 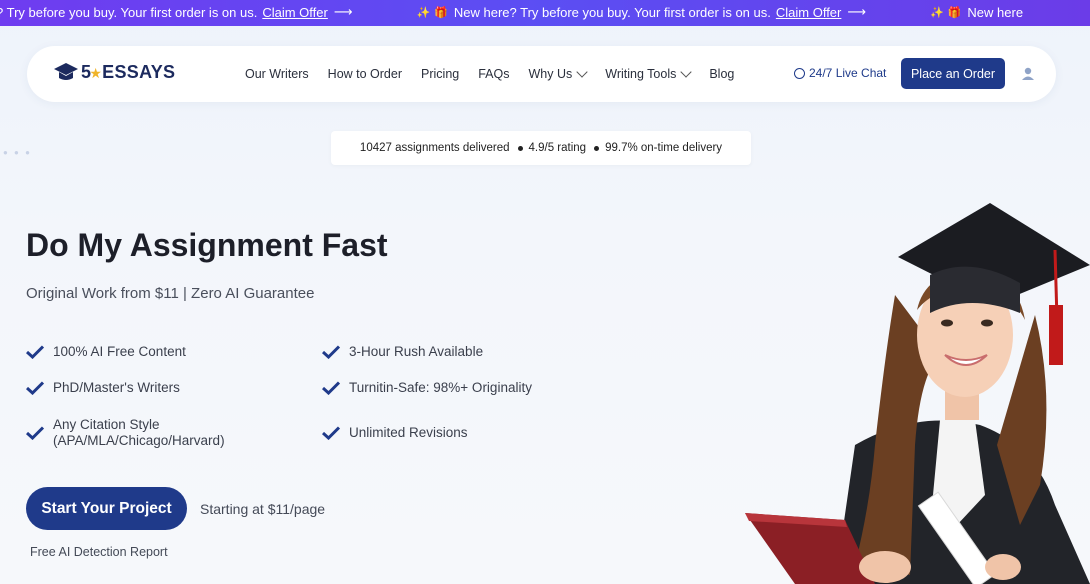 I want to click on nav-link-how-to-order: How to Order, so click(x=365, y=74).